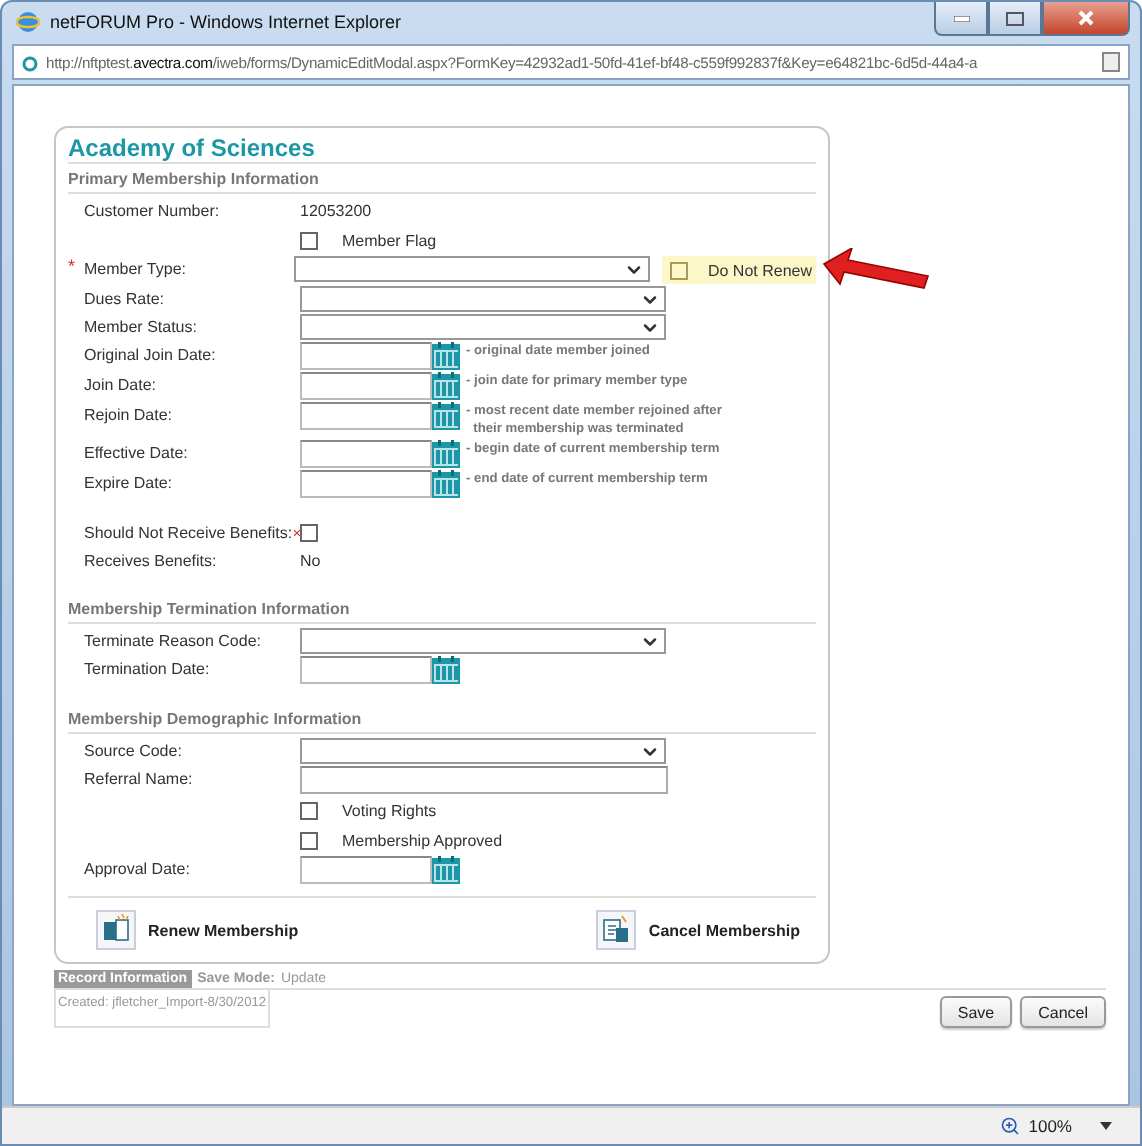 The height and width of the screenshot is (1146, 1142). I want to click on maximize-icon, so click(1015, 18).